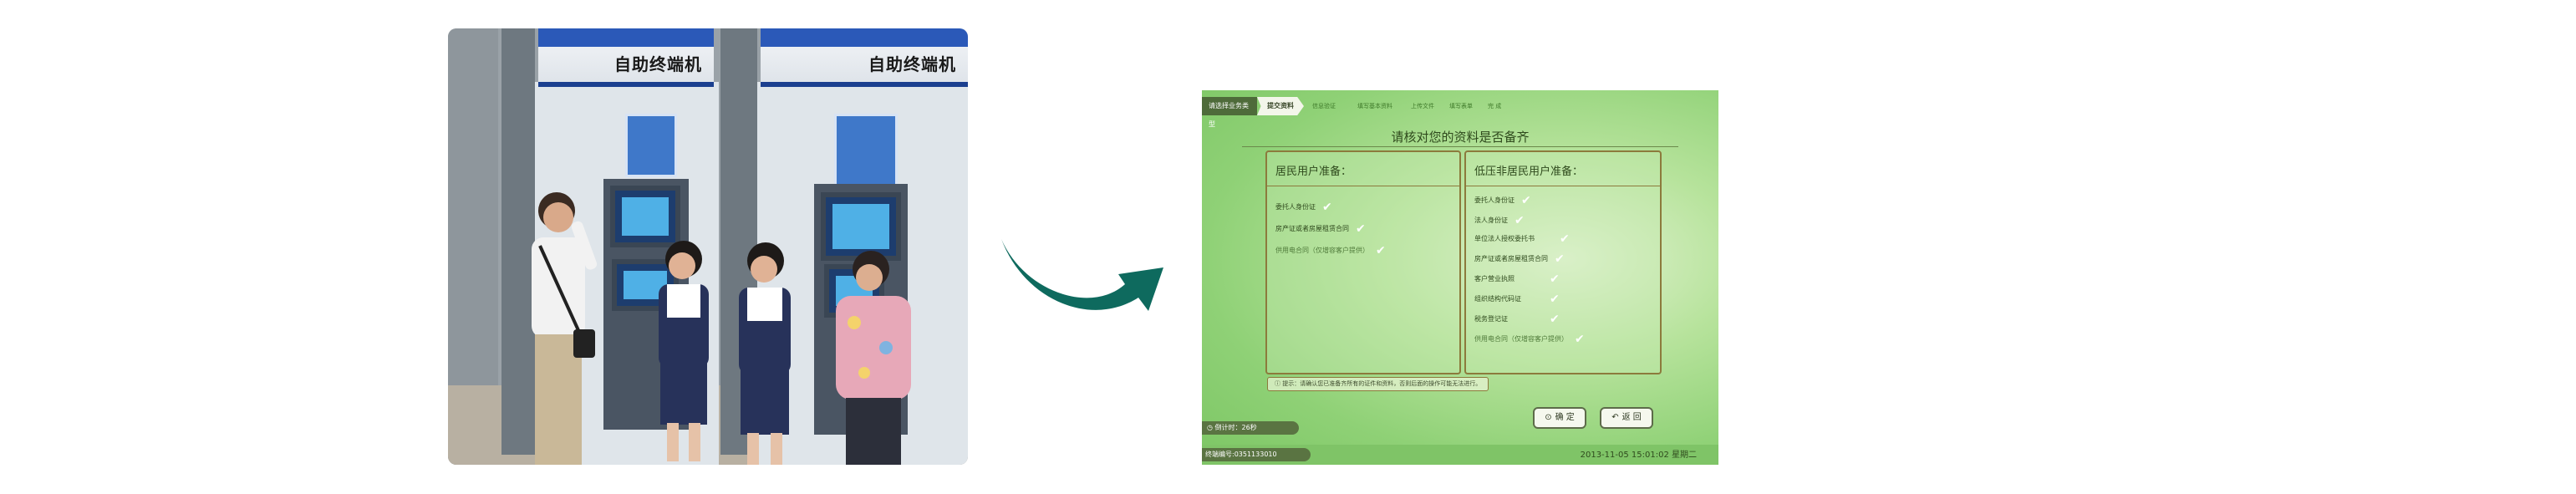 Image resolution: width=2576 pixels, height=494 pixels. Describe the element at coordinates (1460, 137) in the screenshot. I see `page-title: 请核对您的资料是否备齐` at that location.